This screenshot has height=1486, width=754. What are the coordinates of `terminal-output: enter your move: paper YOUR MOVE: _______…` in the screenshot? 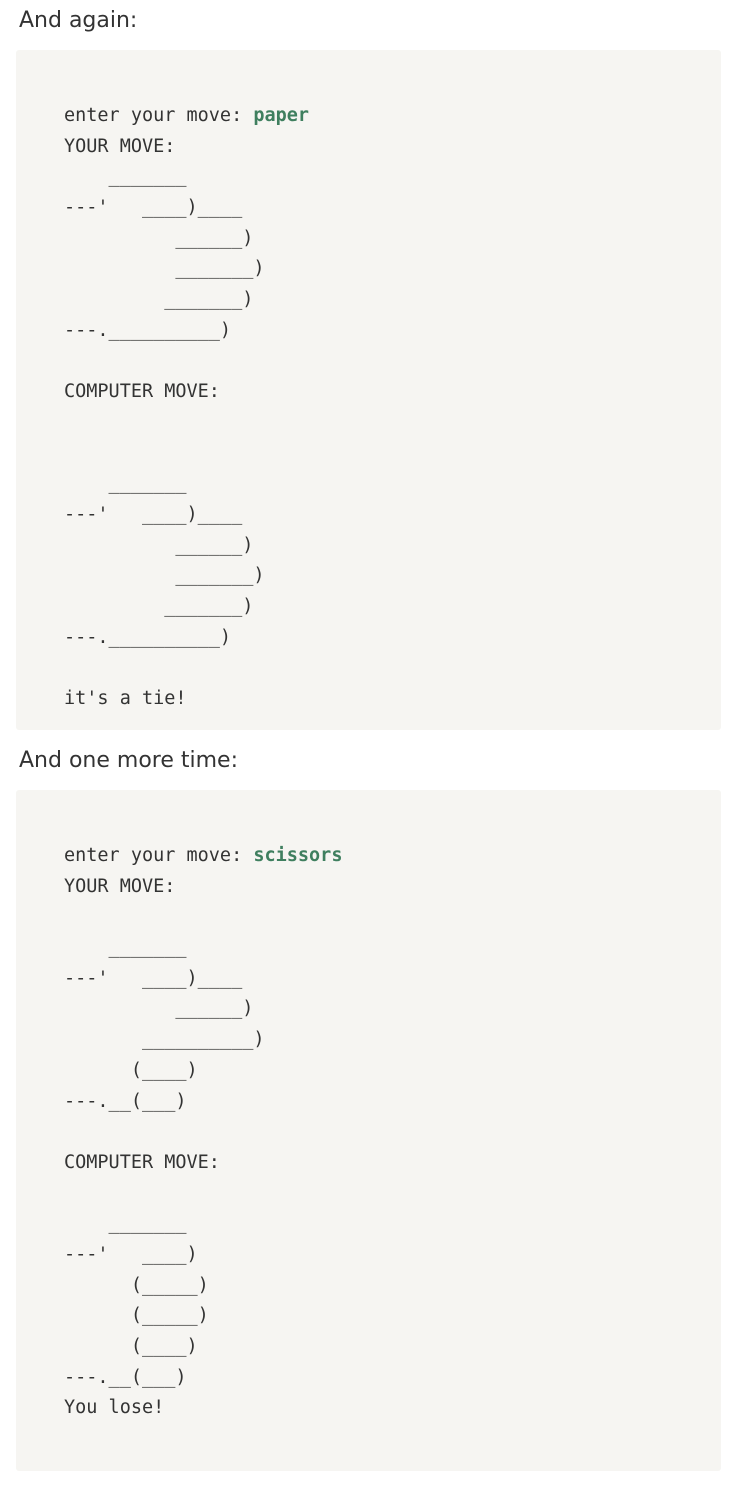 It's located at (186, 408).